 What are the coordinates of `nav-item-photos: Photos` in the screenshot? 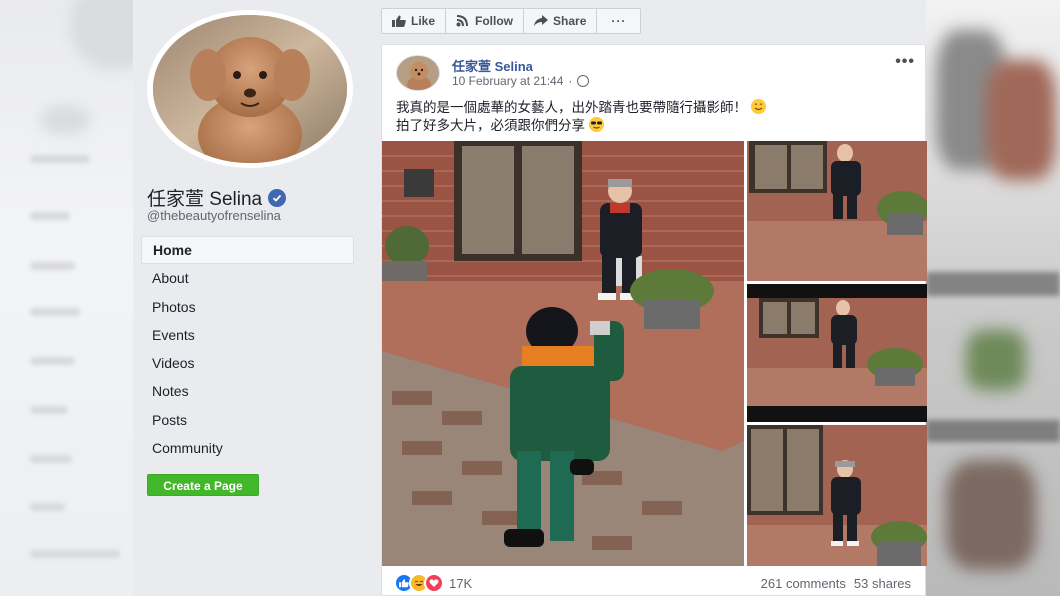 It's located at (247, 307).